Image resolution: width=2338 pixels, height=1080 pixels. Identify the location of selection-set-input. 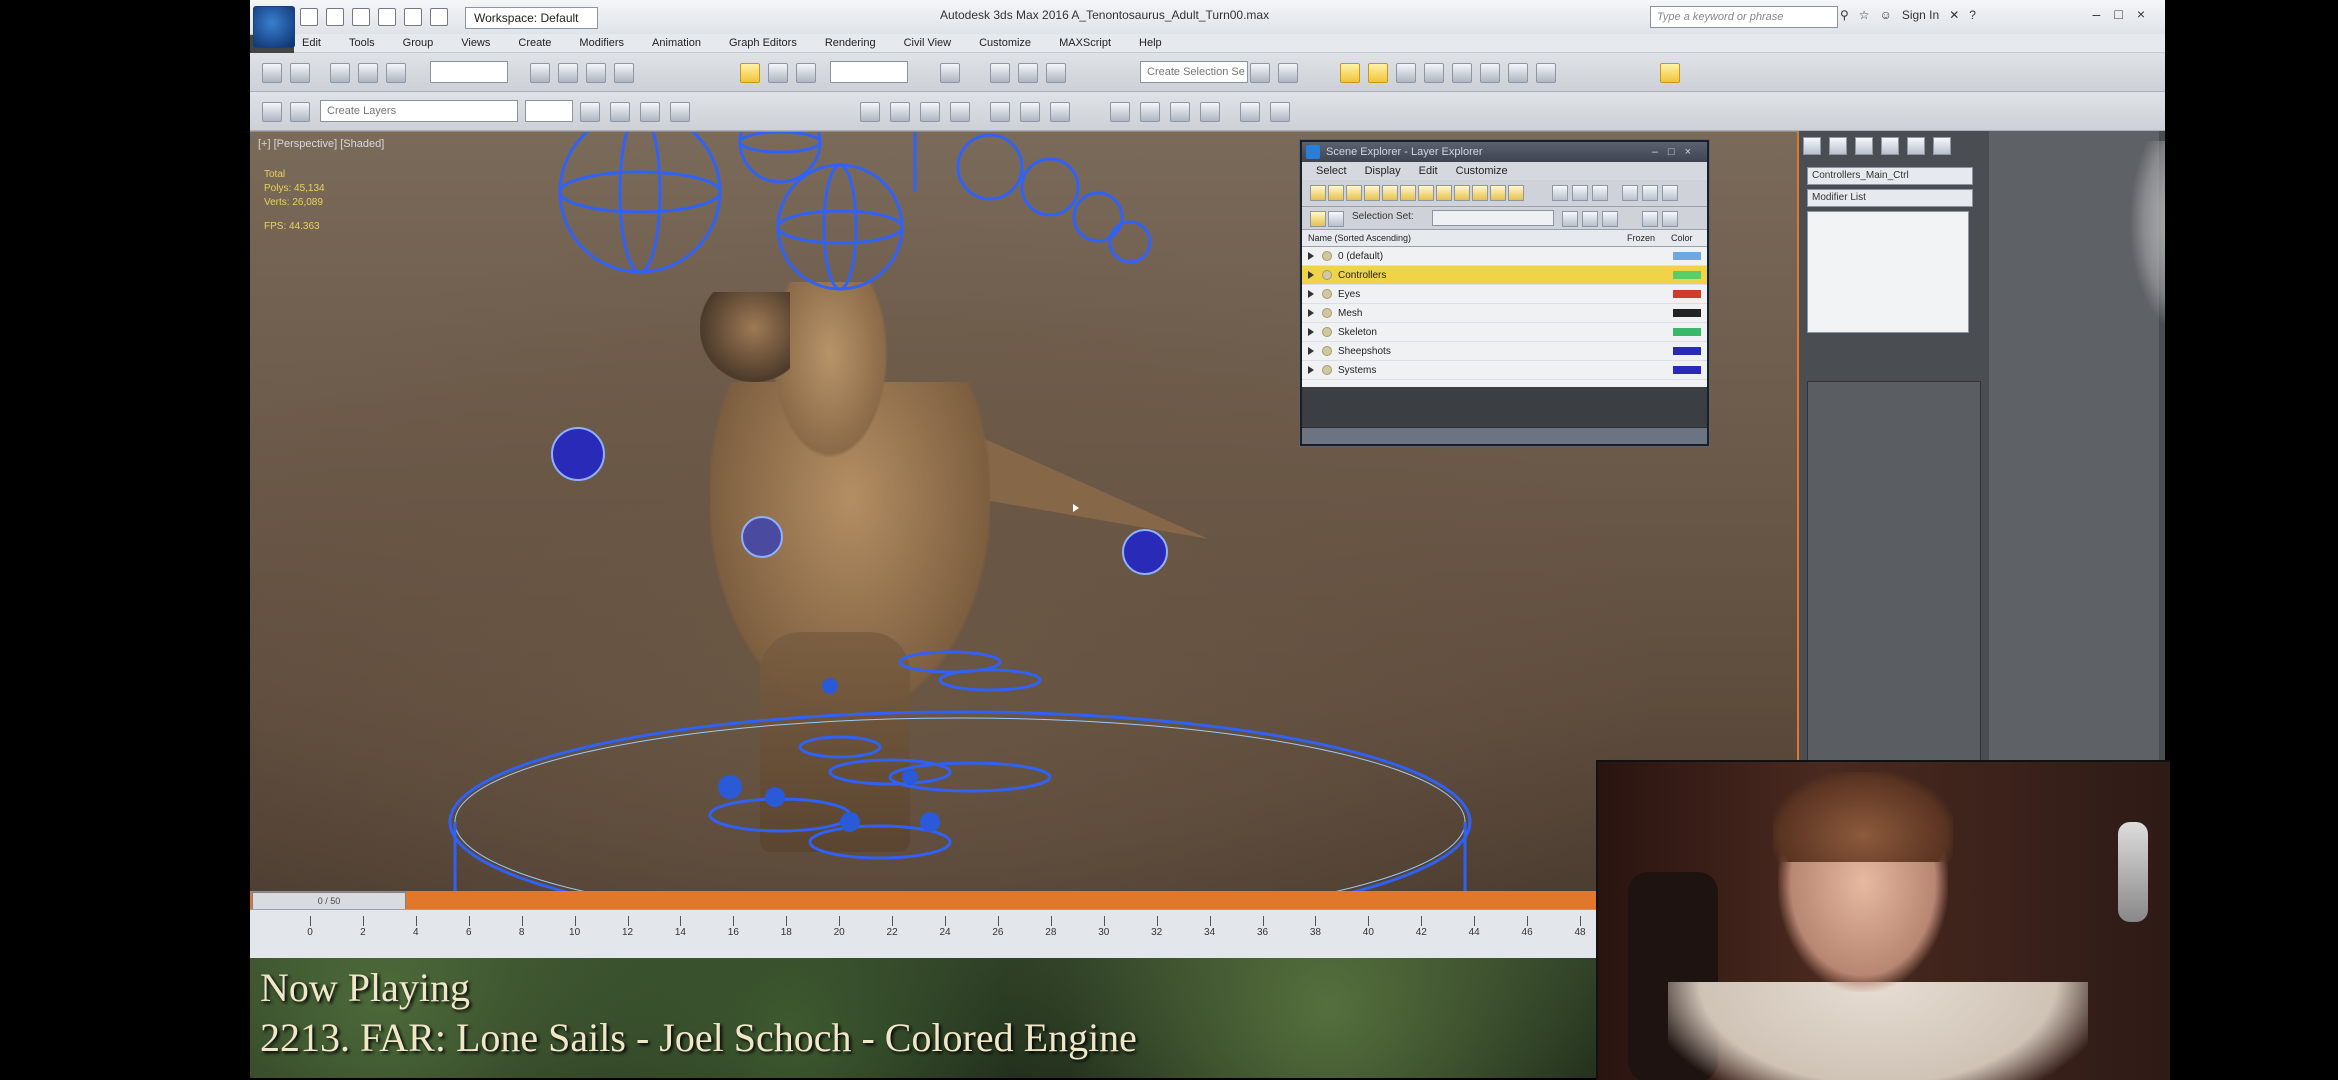
(1493, 218).